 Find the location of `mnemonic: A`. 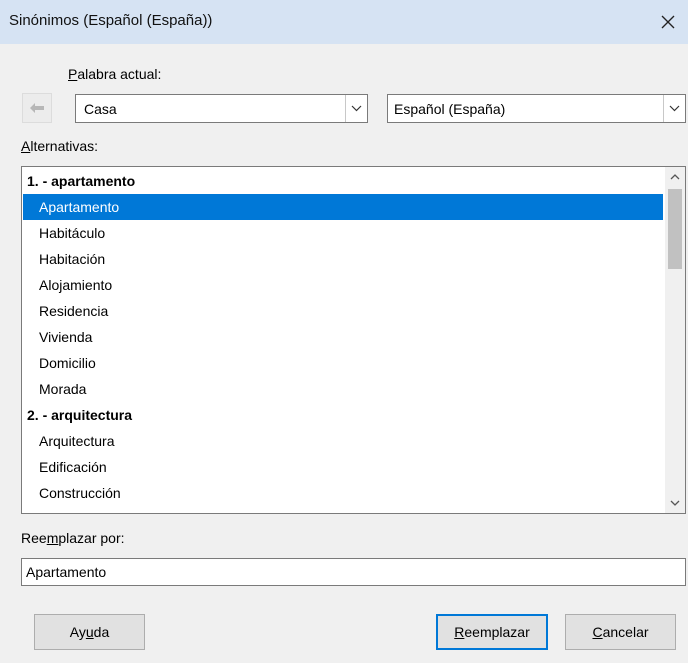

mnemonic: A is located at coordinates (26, 146).